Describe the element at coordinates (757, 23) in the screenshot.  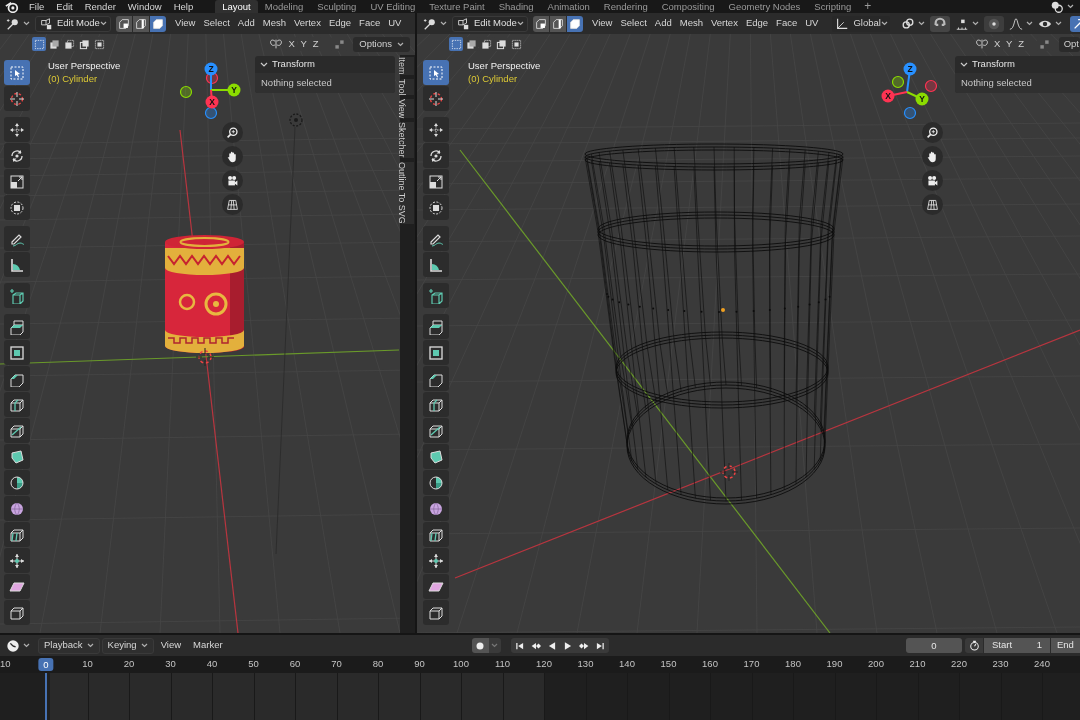
I see `menu-item: Edge` at that location.